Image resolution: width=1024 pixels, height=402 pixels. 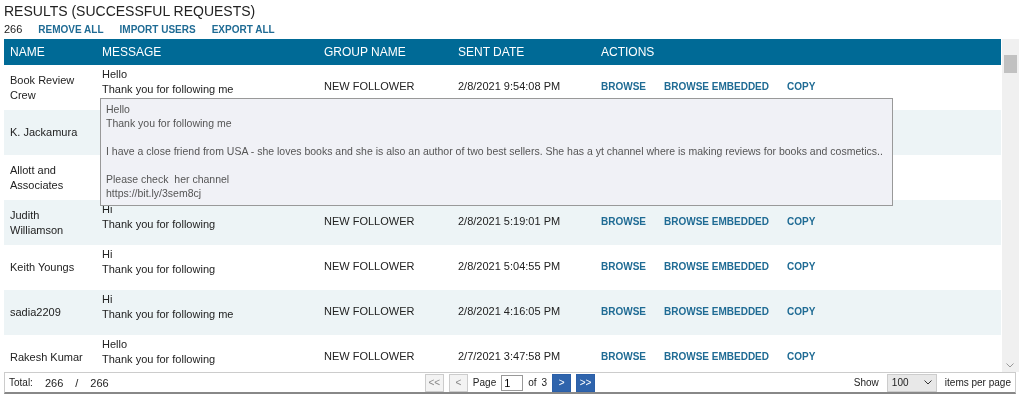 What do you see at coordinates (509, 221) in the screenshot?
I see `date-cell: 2/8/2021 5:19:01 PM` at bounding box center [509, 221].